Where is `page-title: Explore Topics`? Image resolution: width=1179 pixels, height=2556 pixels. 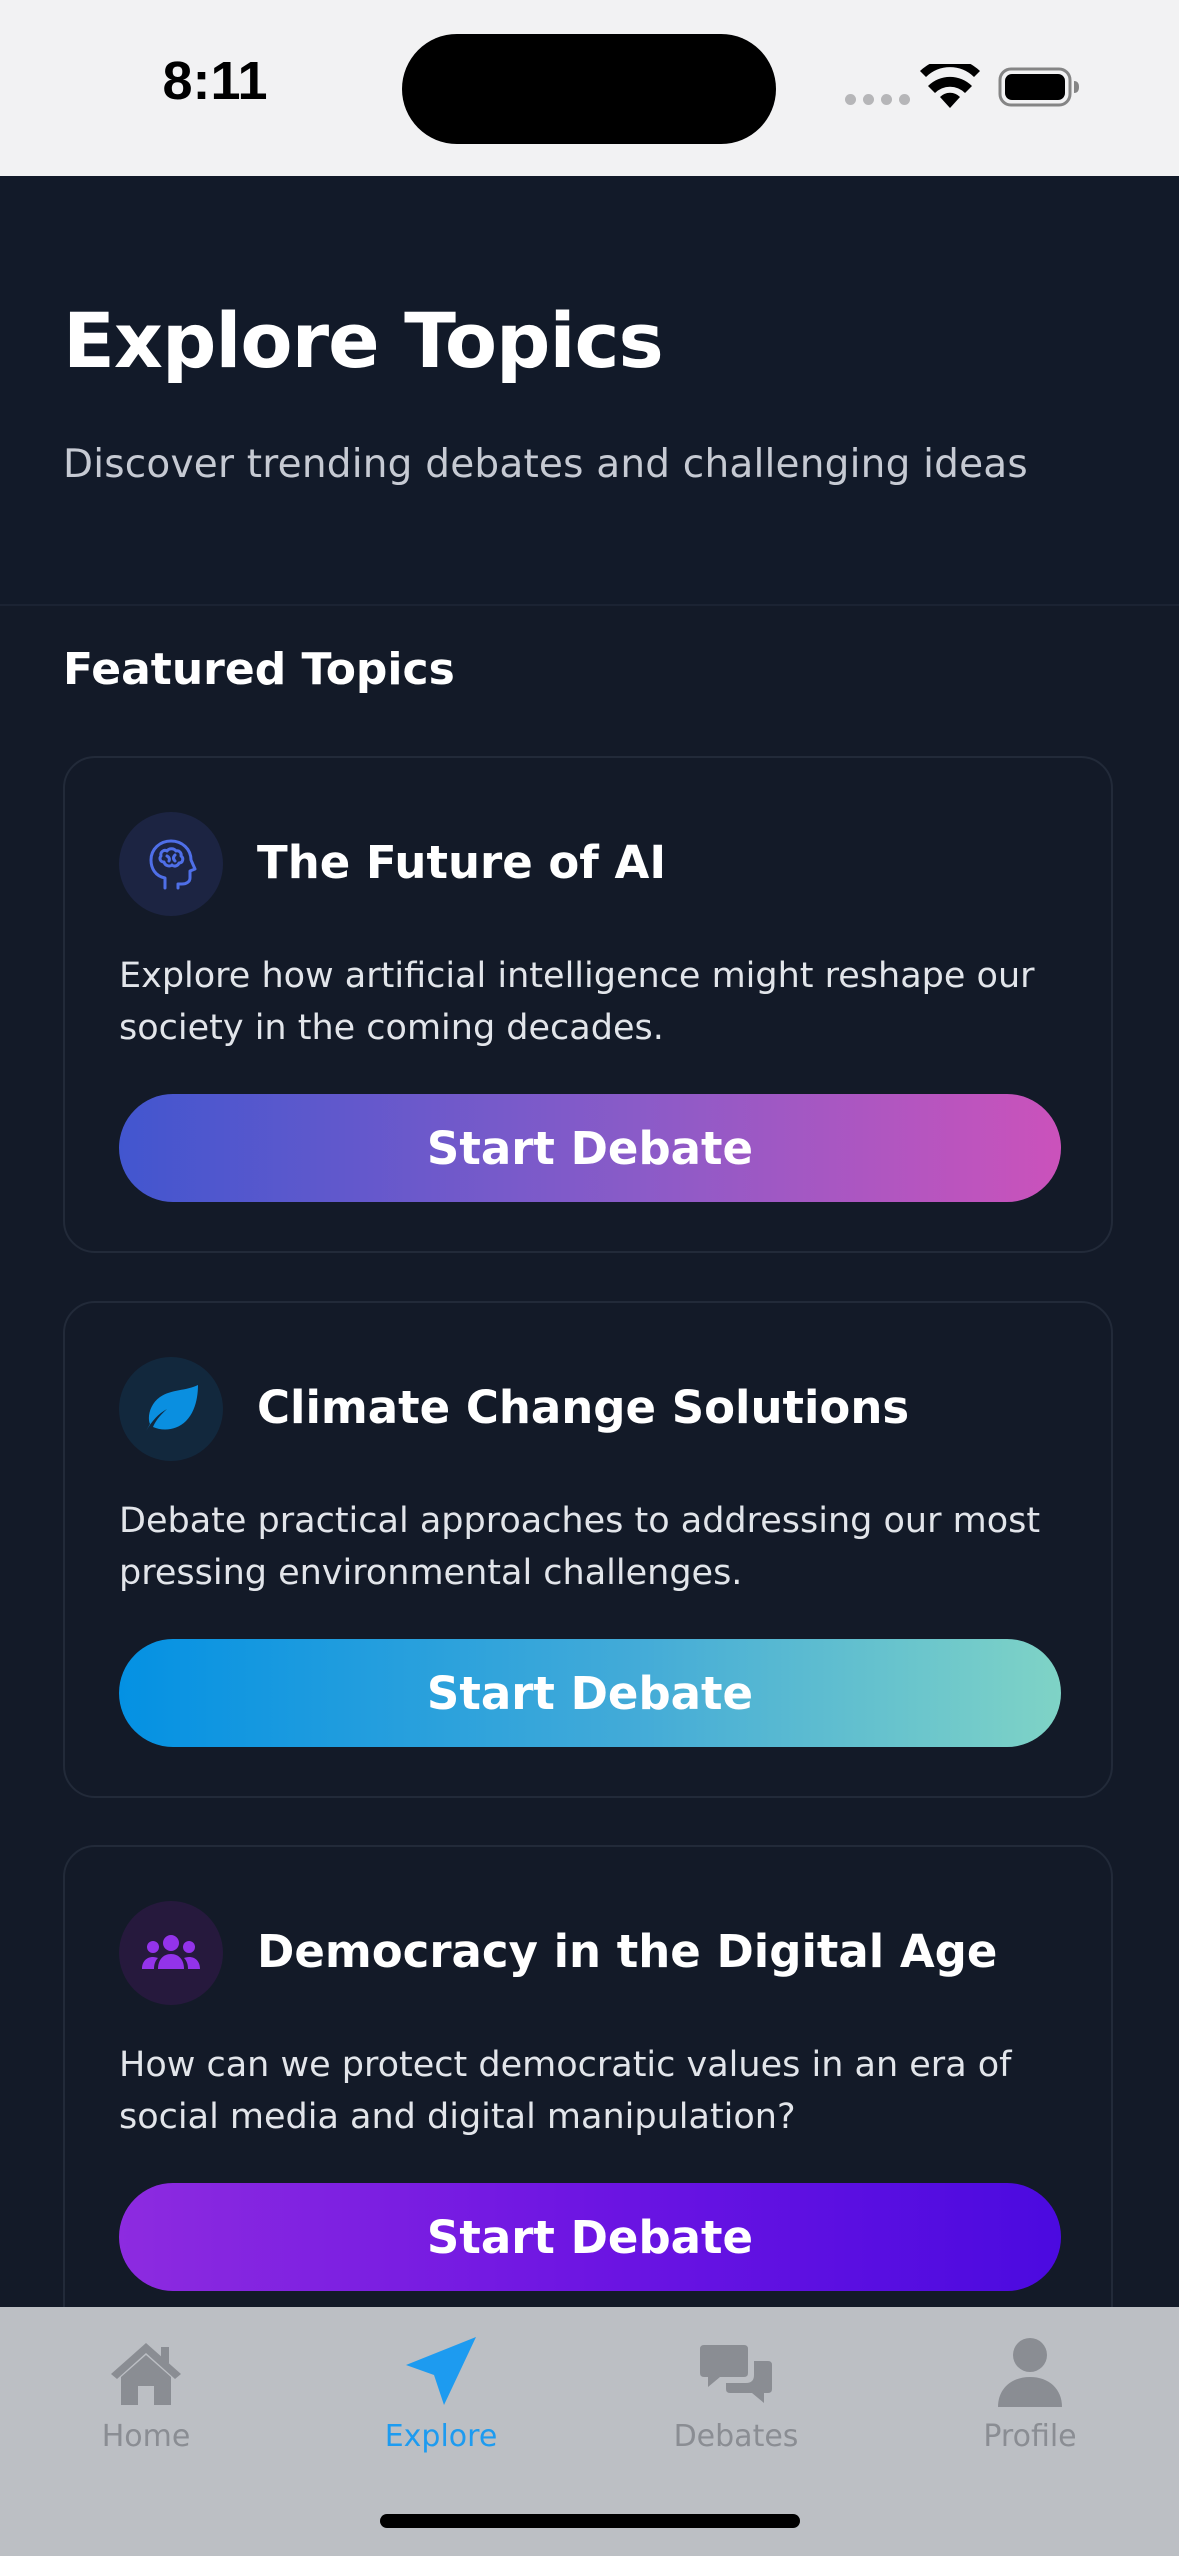
page-title: Explore Topics is located at coordinates (363, 340).